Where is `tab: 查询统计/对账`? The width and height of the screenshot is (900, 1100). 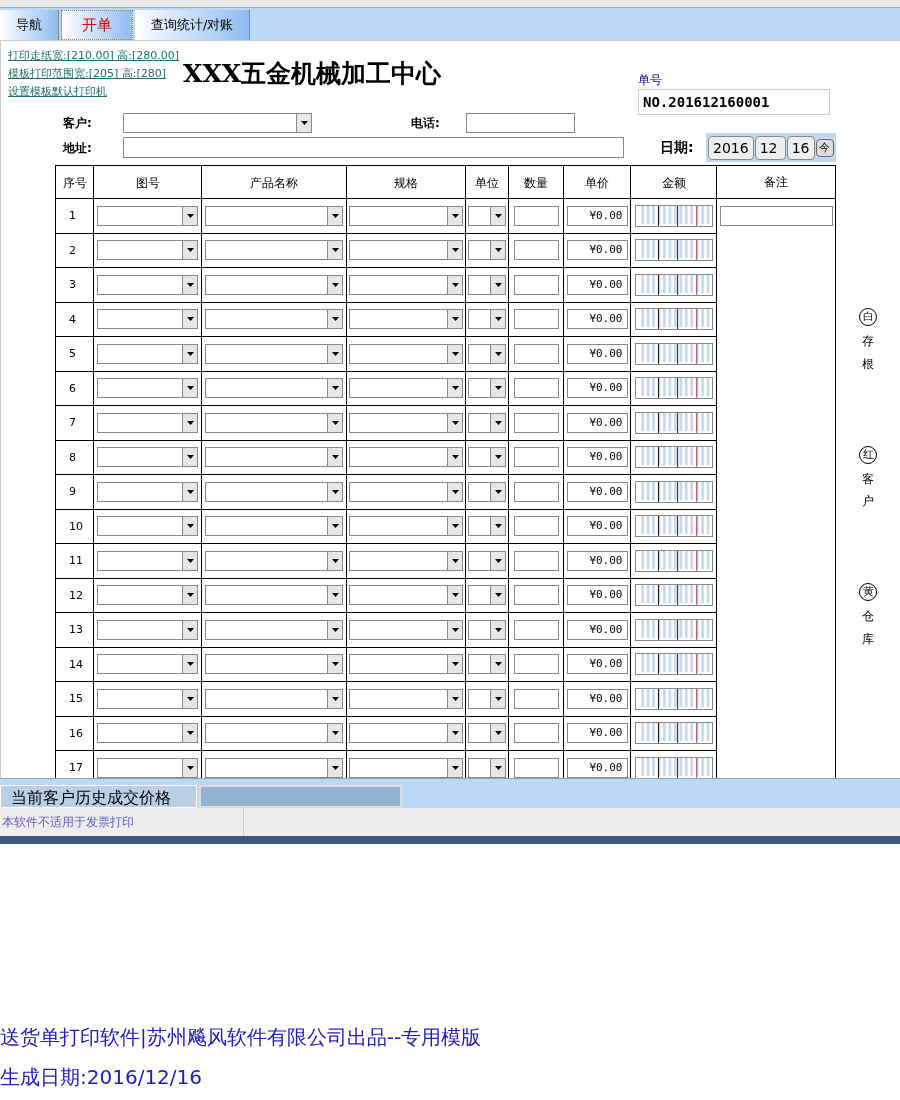
tab: 查询统计/对账 is located at coordinates (193, 25).